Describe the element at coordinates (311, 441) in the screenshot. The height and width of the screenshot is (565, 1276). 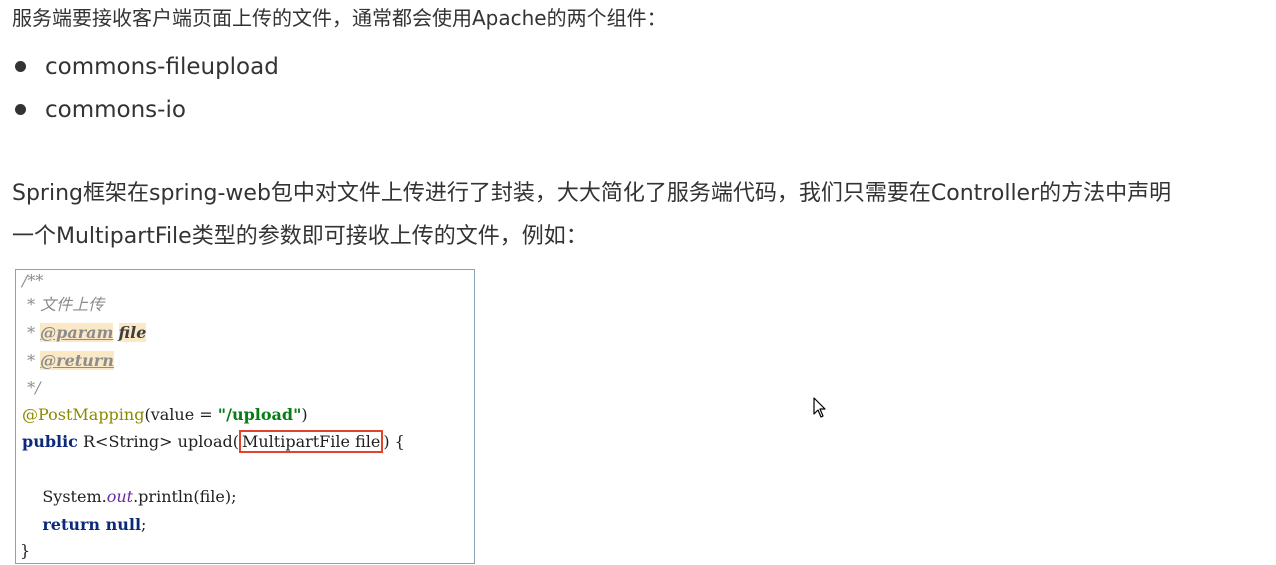
I see `highlighted-parameter: MultipartFile file` at that location.